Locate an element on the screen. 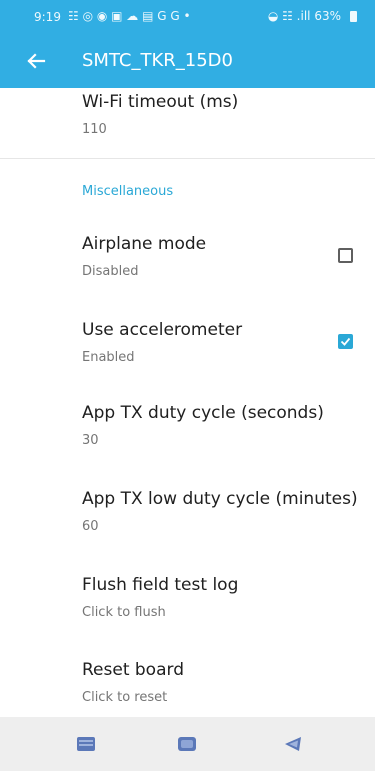  status-bar: 9:19 ☷ ◎ ◉ ▣ ☁ ▤ G G • ◒ ☷ .ill 63% is located at coordinates (187, 18).